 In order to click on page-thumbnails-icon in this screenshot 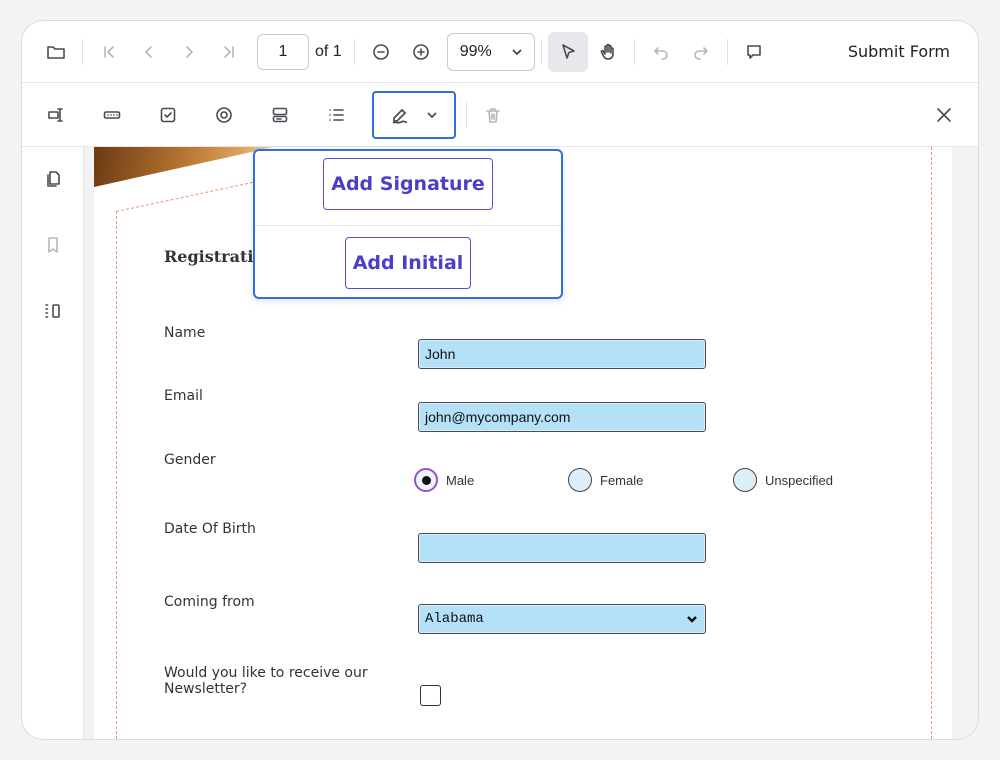, I will do `click(53, 179)`.